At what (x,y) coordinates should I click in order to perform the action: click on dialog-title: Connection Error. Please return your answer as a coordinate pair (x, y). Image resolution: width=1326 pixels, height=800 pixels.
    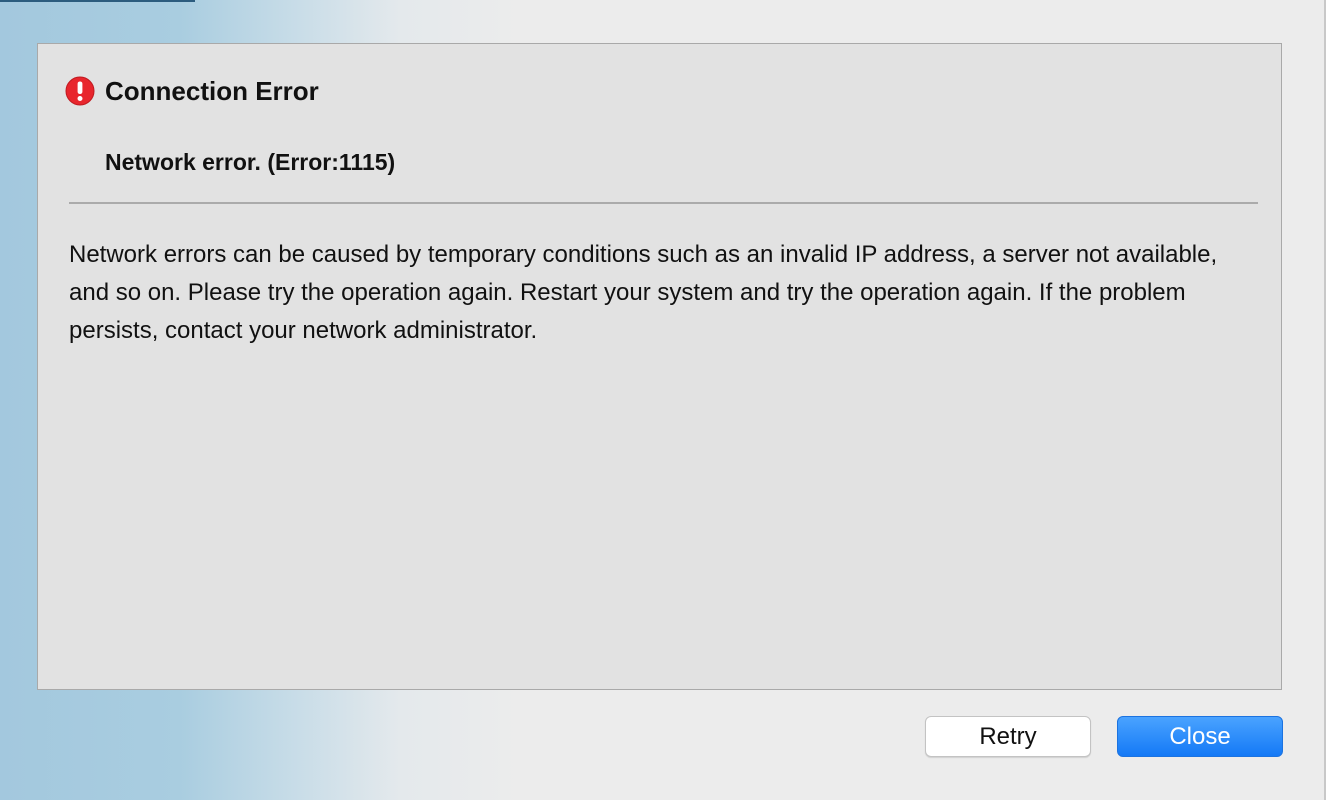
    Looking at the image, I should click on (212, 91).